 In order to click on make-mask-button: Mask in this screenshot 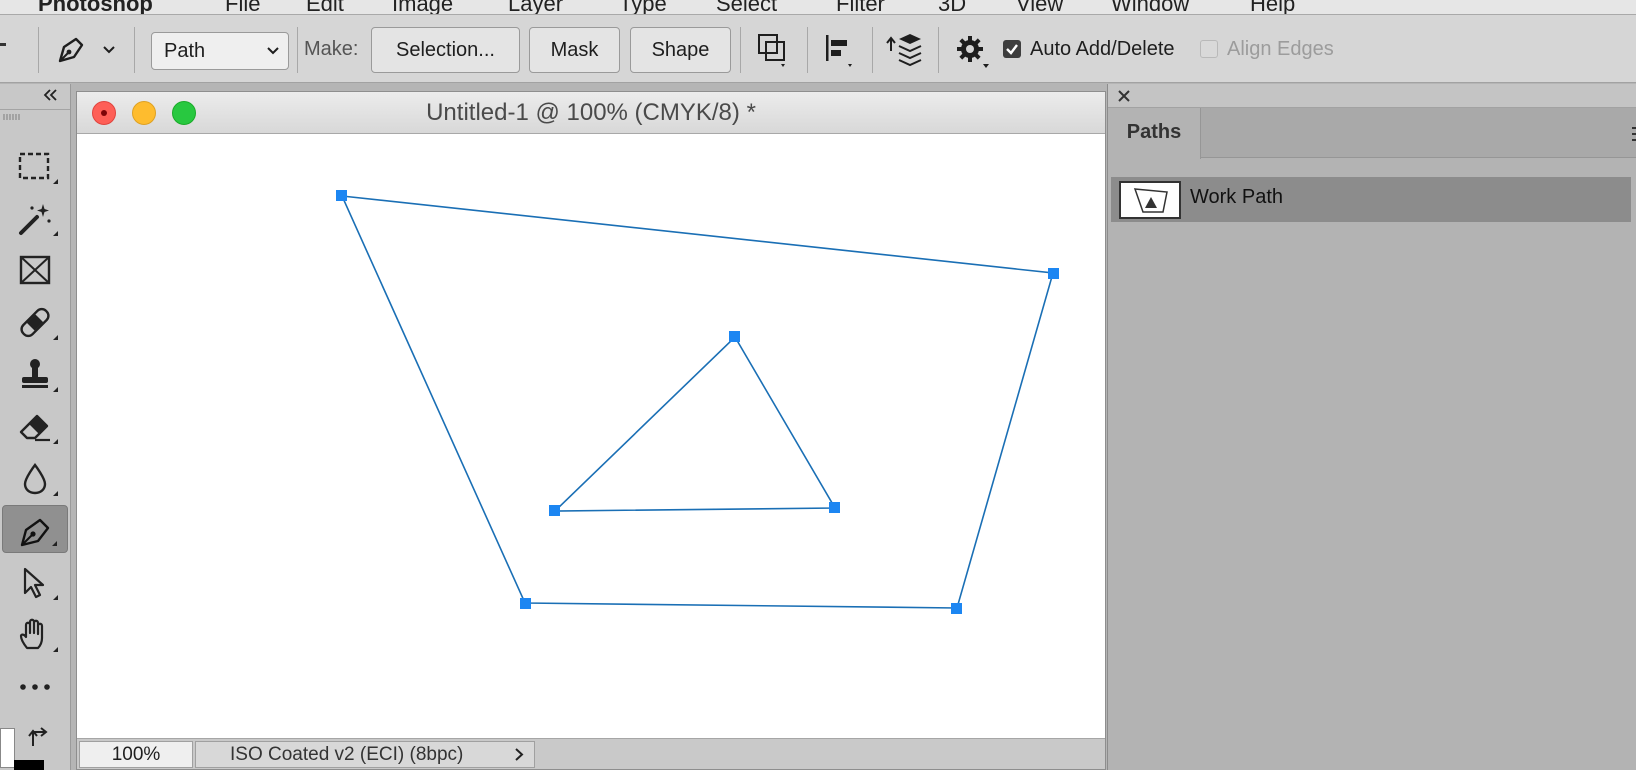, I will do `click(574, 50)`.